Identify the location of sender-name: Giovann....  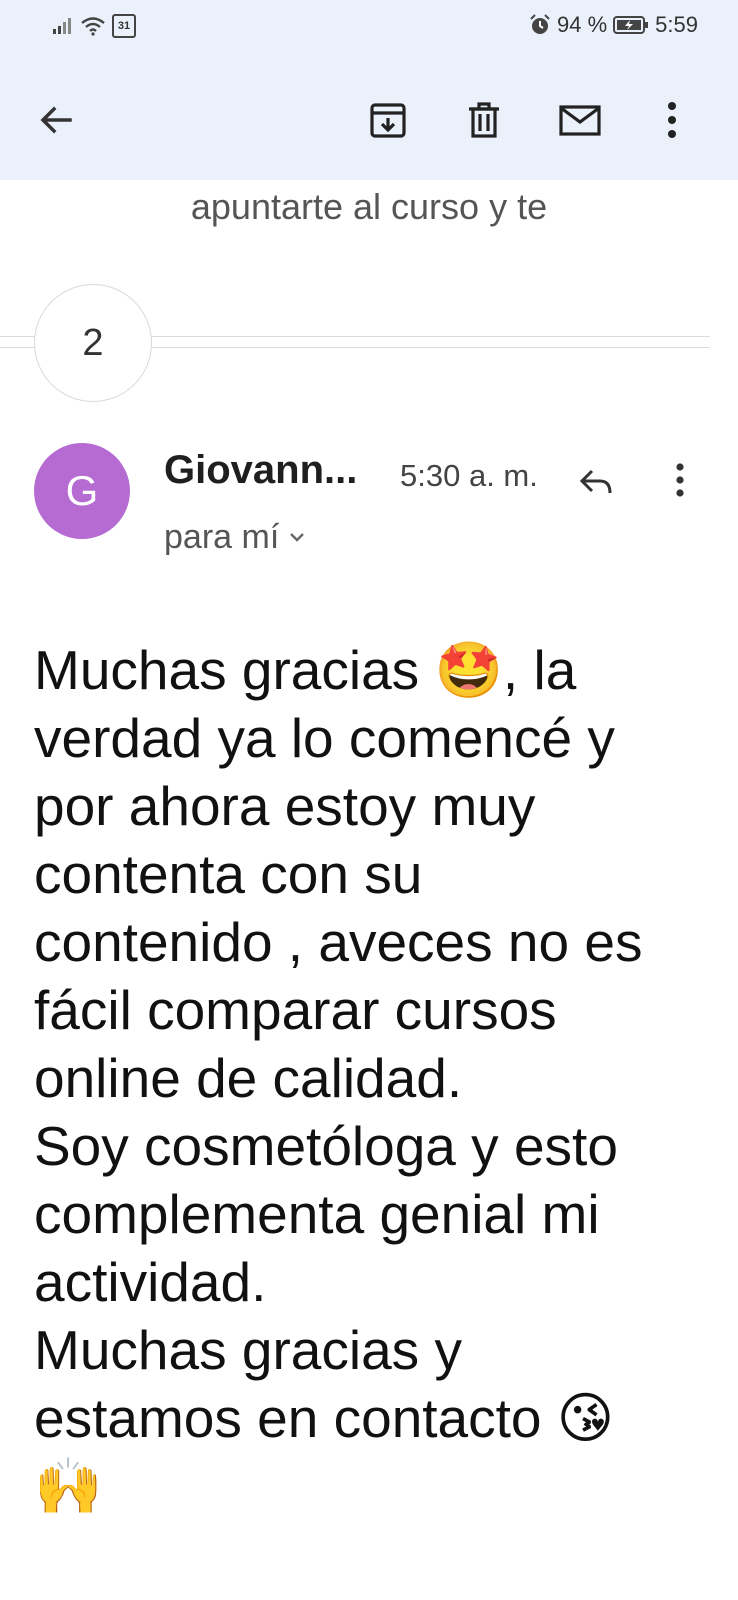
(260, 470).